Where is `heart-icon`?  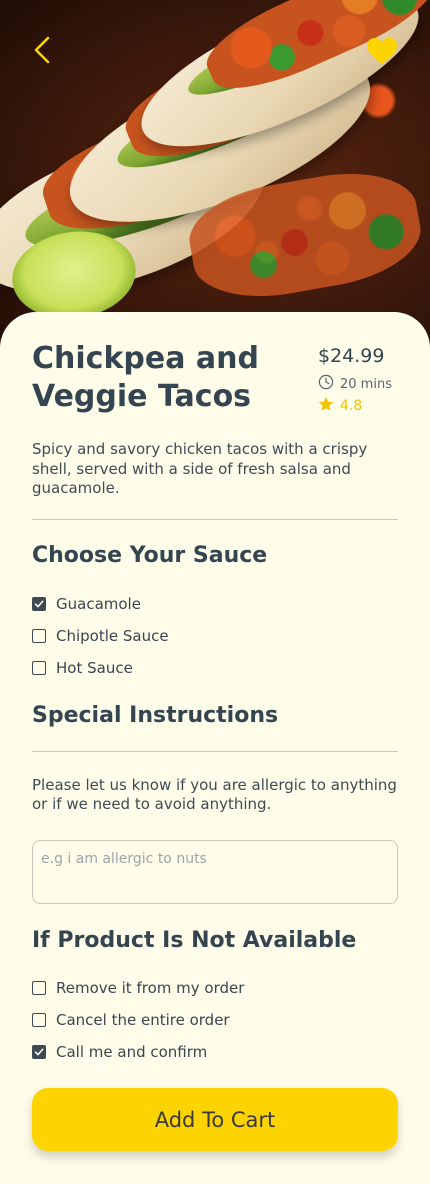
heart-icon is located at coordinates (382, 53).